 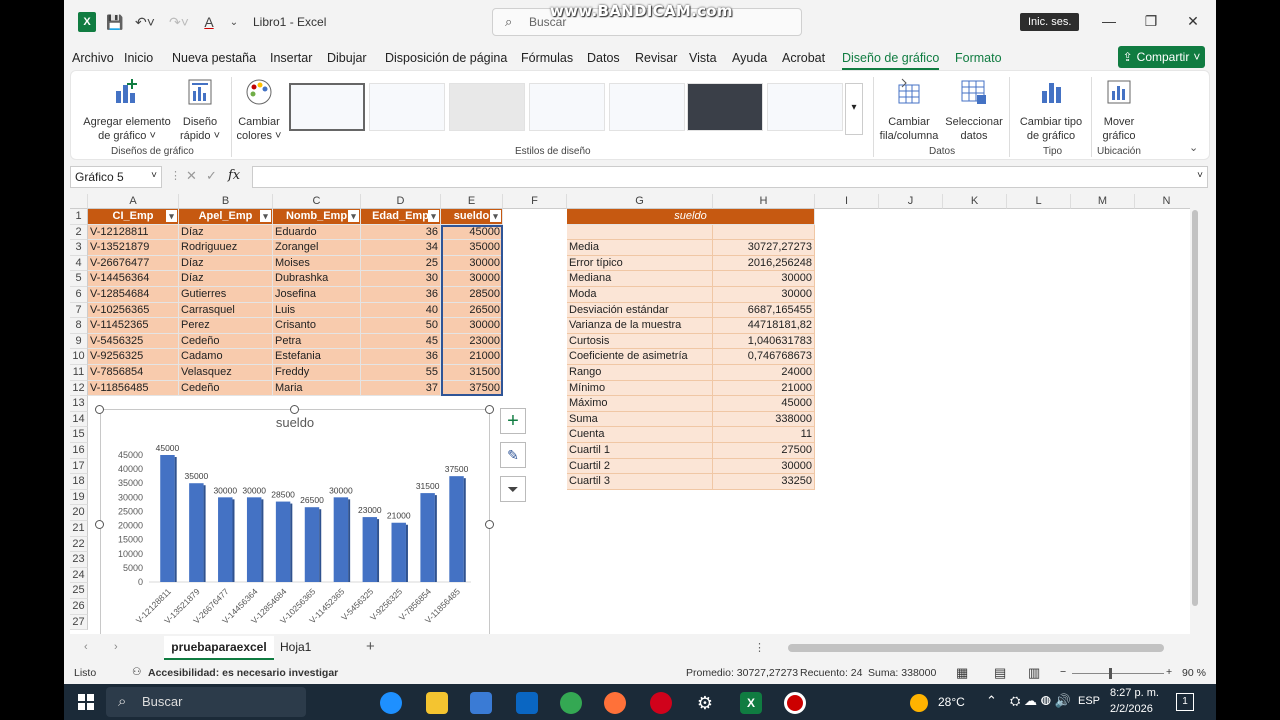 I want to click on row-header: 2, so click(x=79, y=232).